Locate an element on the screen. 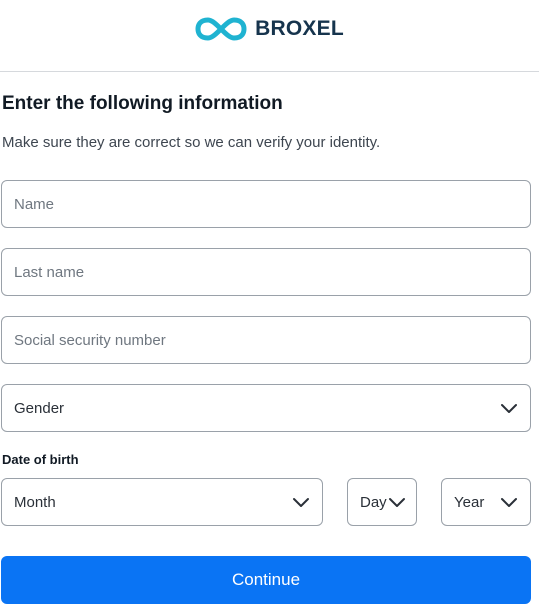 Image resolution: width=539 pixels, height=616 pixels. date-of-birth-label: Date of birth is located at coordinates (40, 459).